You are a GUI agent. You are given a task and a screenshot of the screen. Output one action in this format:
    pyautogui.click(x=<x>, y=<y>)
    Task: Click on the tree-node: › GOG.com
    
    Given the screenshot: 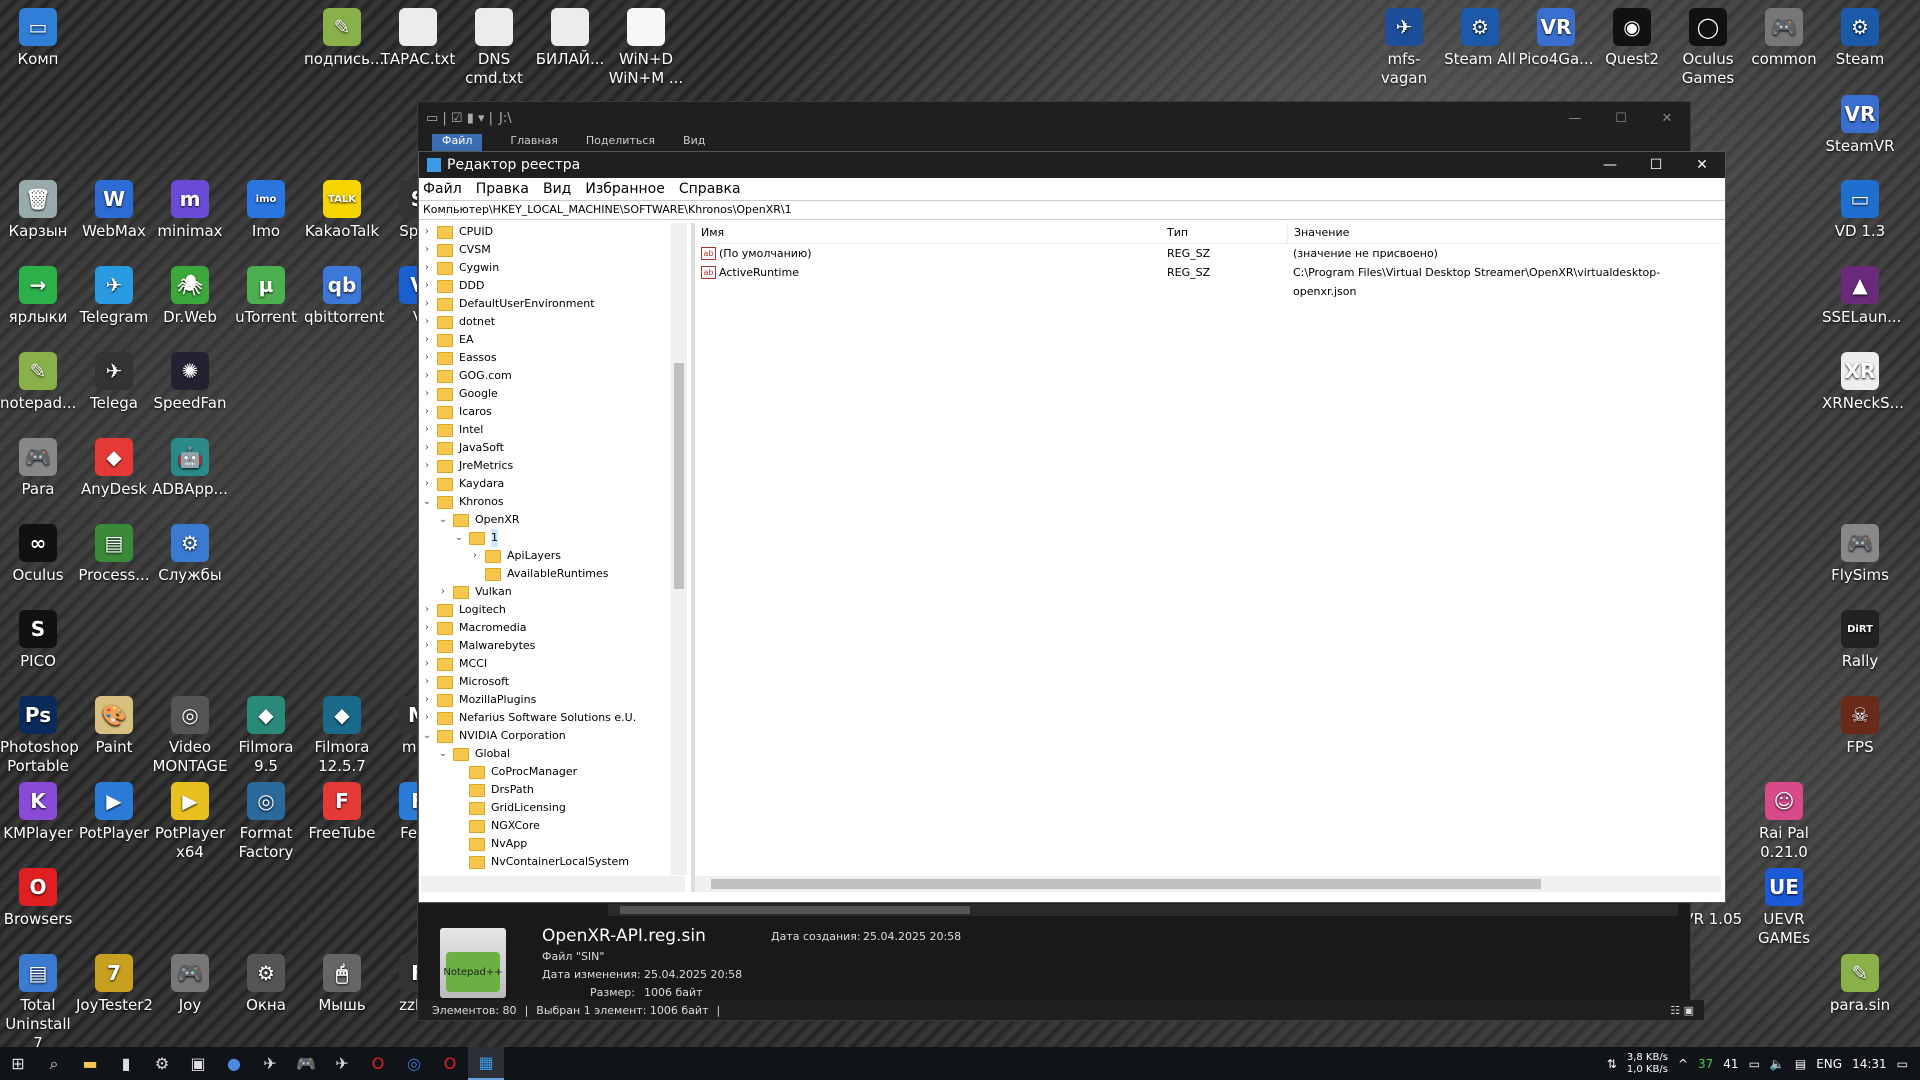 What is the action you would take?
    pyautogui.click(x=466, y=376)
    